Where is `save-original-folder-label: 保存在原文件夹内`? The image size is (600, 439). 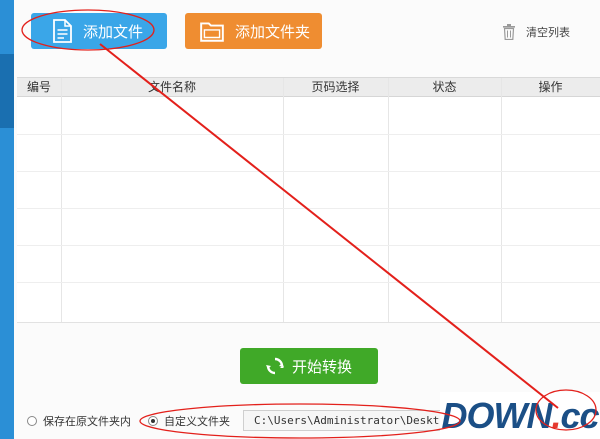 save-original-folder-label: 保存在原文件夹内 is located at coordinates (87, 421).